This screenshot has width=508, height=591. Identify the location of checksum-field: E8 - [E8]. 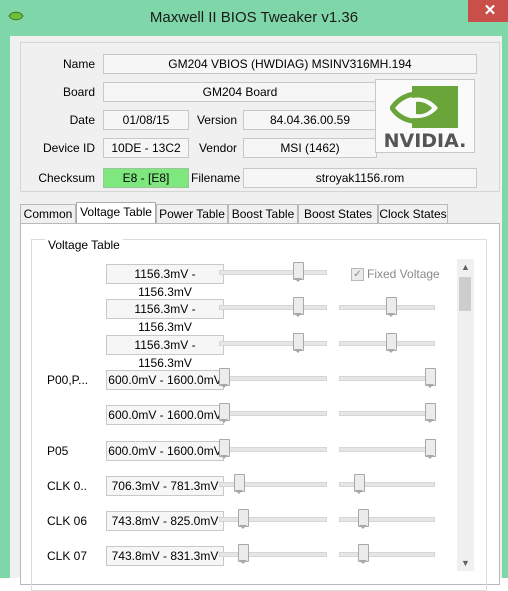
(146, 178).